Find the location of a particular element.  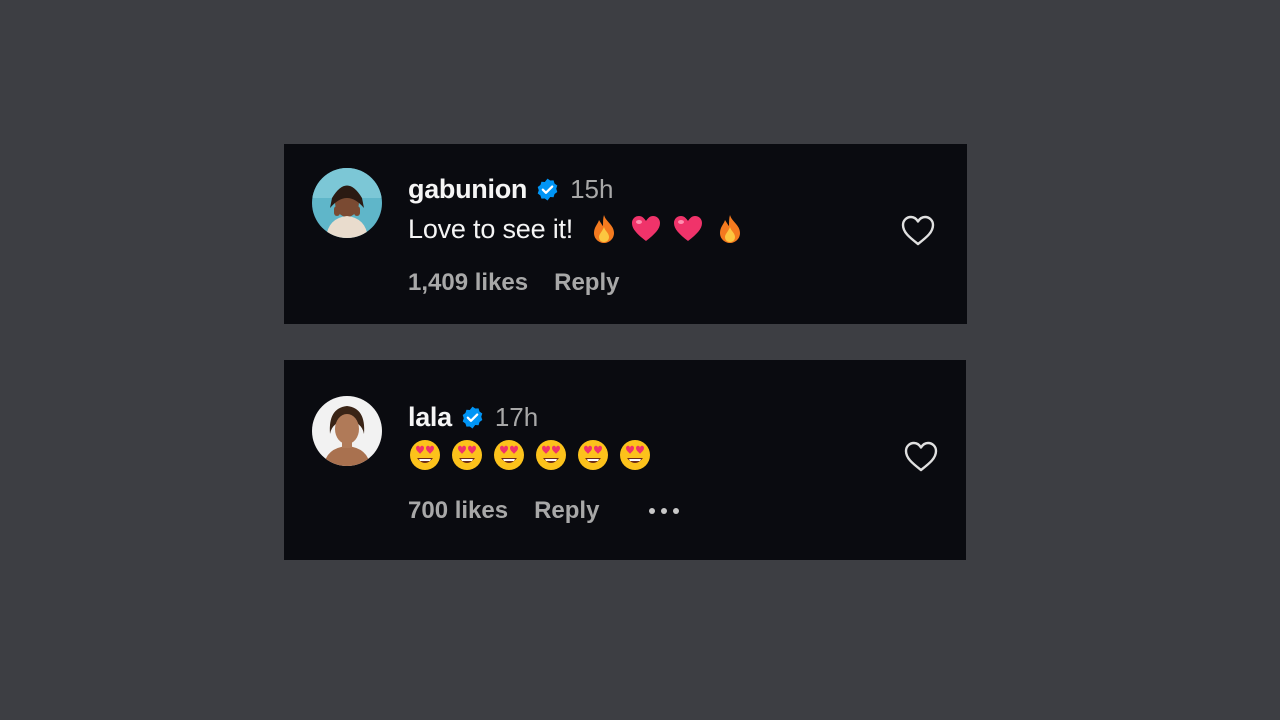

comment-actions: 700 likes Reply is located at coordinates (544, 511).